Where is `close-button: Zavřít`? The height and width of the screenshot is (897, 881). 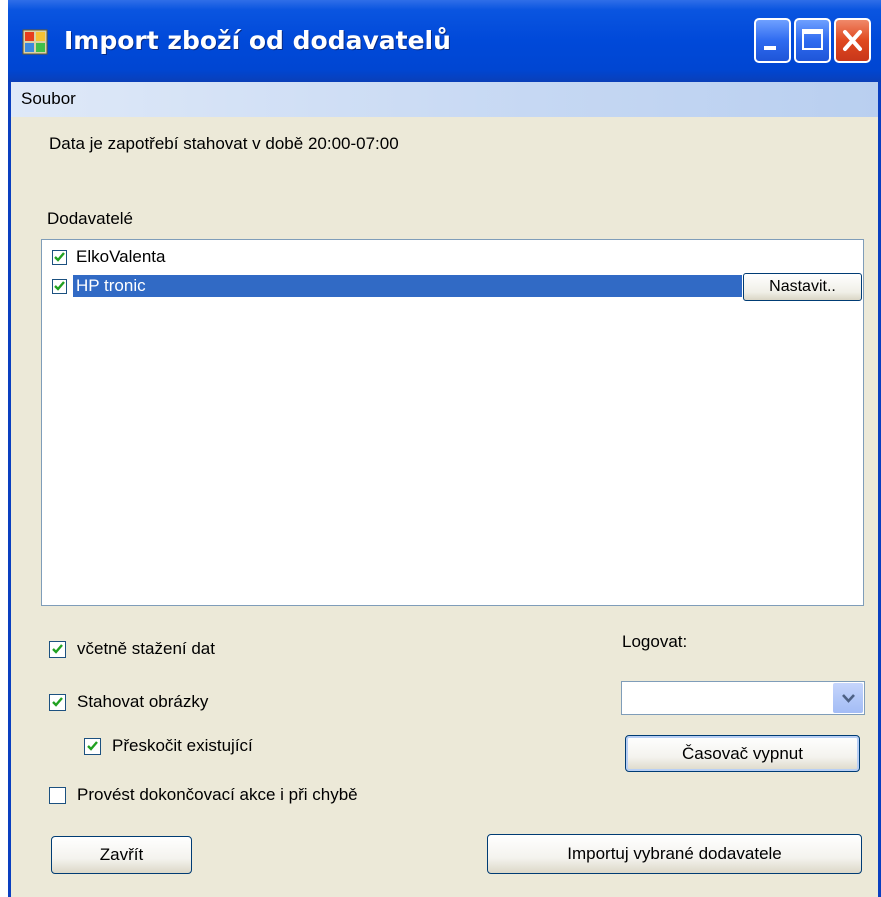 close-button: Zavřít is located at coordinates (121, 855).